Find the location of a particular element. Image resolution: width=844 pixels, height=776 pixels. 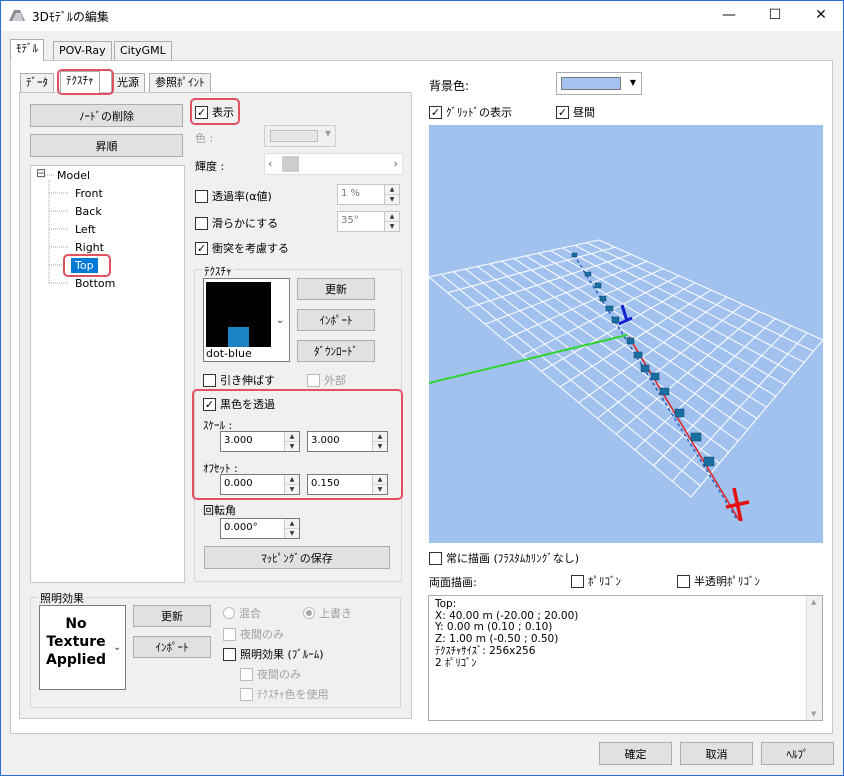

bloom-row: 照明効果 (ﾌﾞﾙｰﾑ) is located at coordinates (273, 654).